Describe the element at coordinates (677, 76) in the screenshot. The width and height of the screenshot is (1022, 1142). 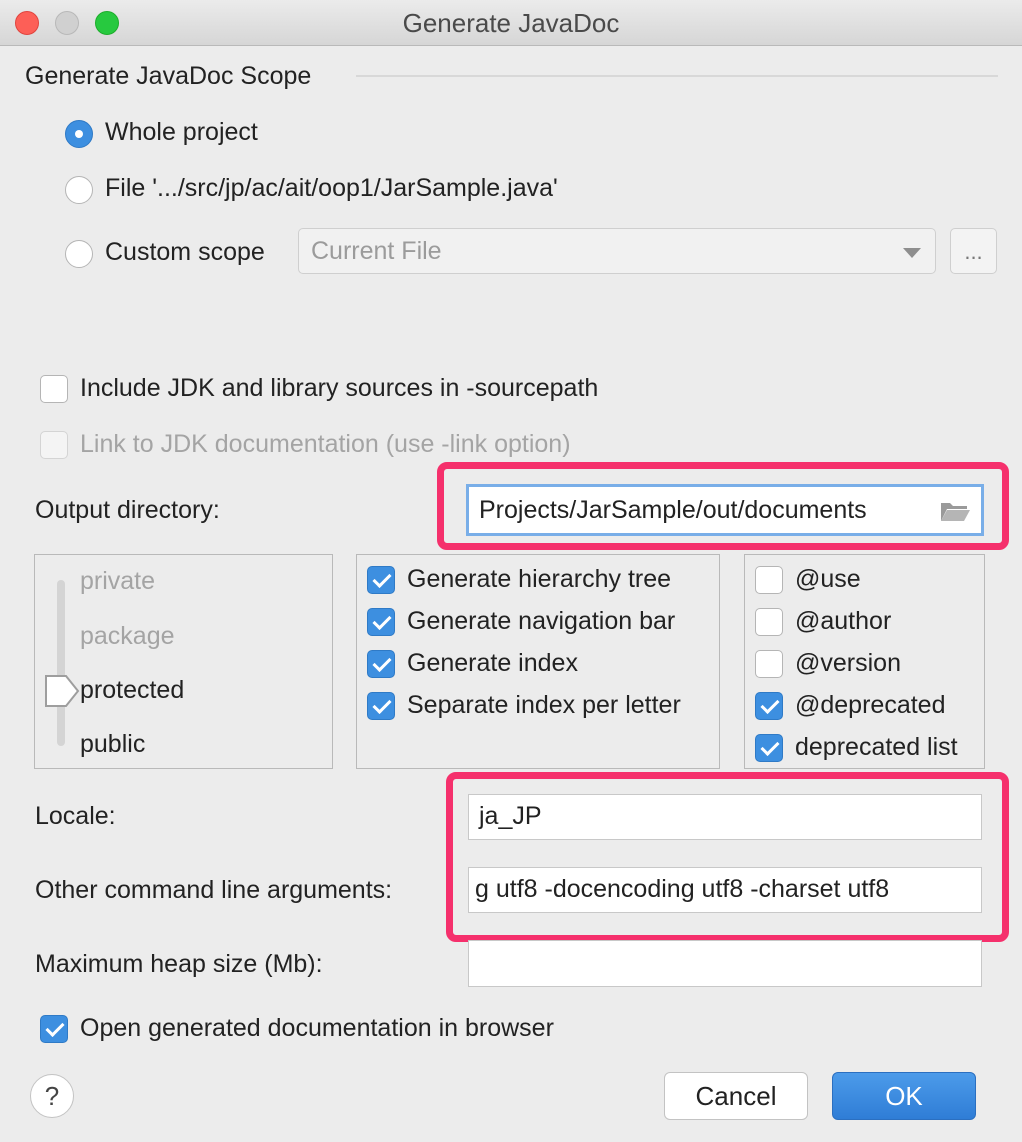
I see `scope-separator` at that location.